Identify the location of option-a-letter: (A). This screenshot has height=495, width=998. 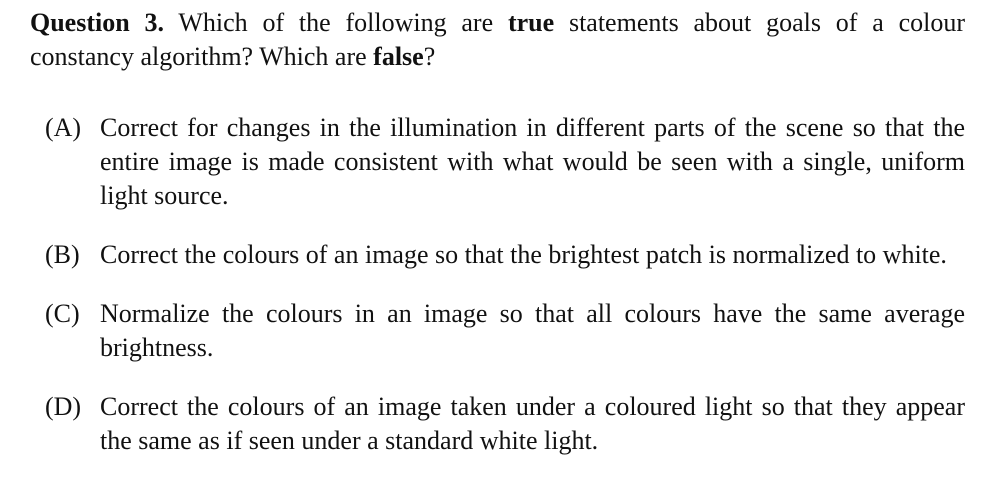
(63, 127).